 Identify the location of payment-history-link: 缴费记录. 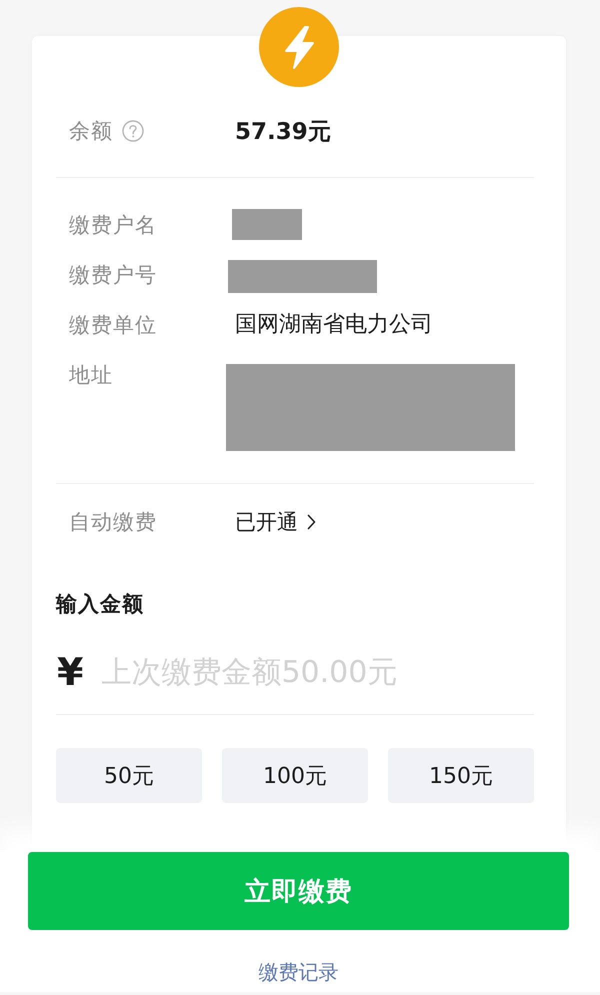
(298, 972).